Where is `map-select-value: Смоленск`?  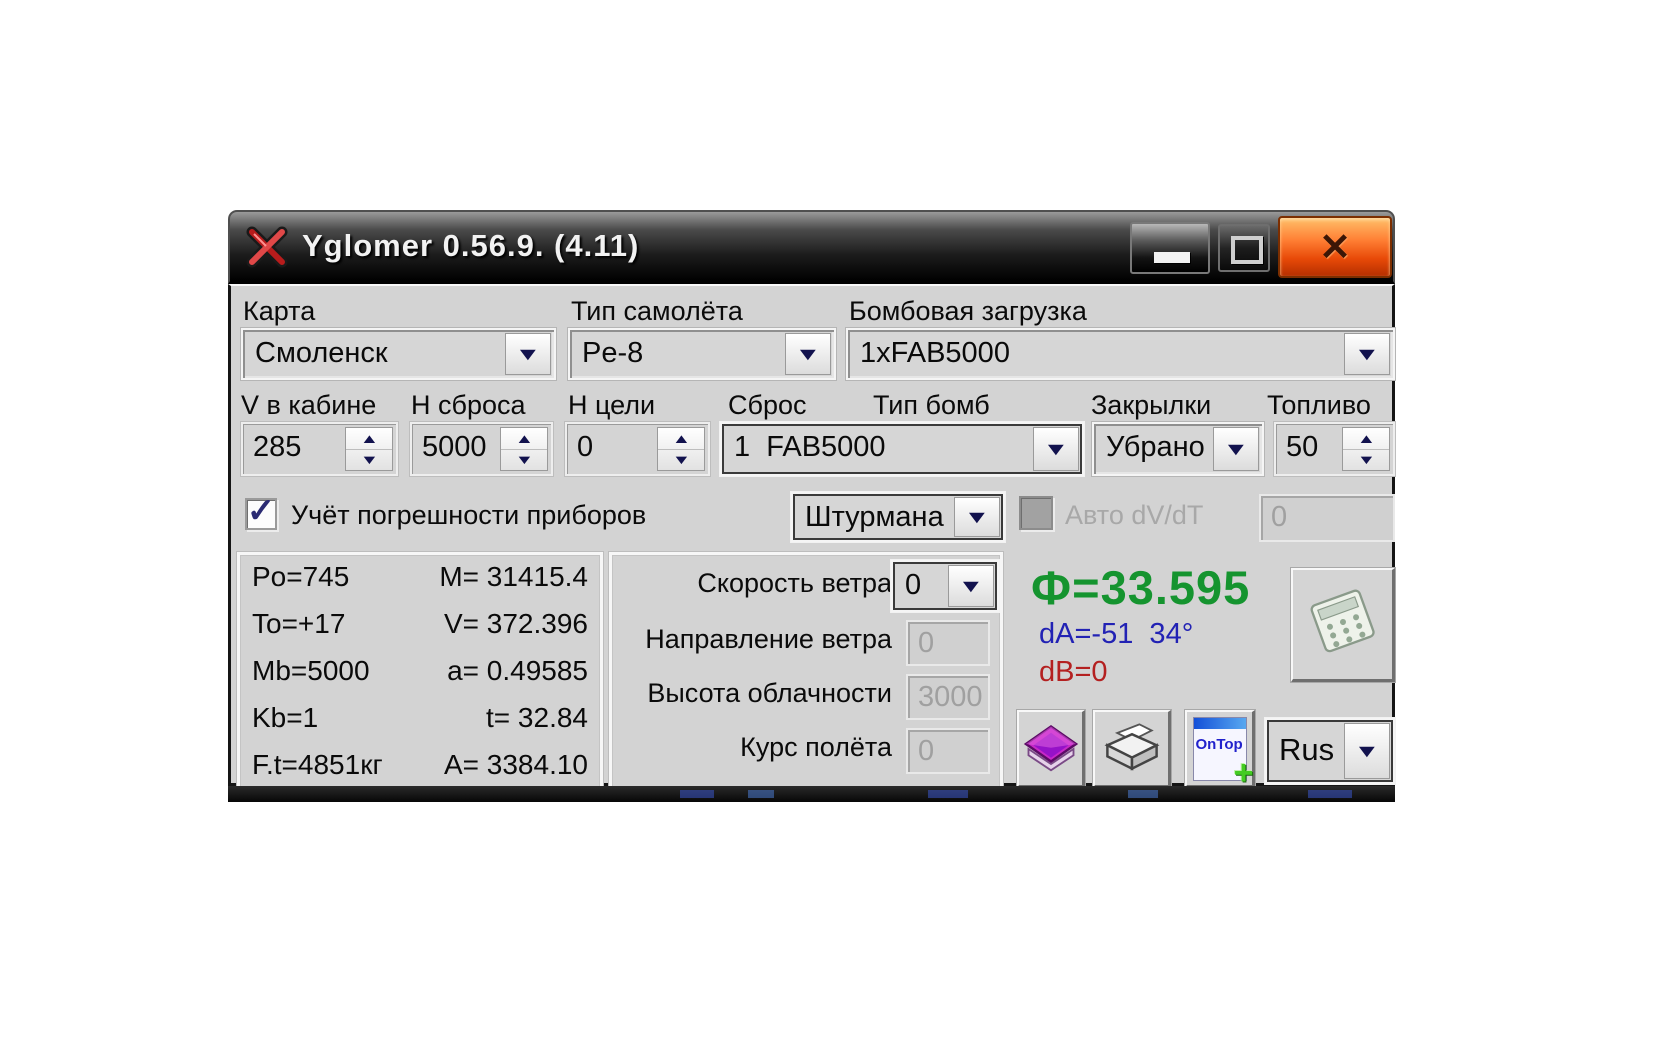
map-select-value: Смоленск is located at coordinates (321, 353).